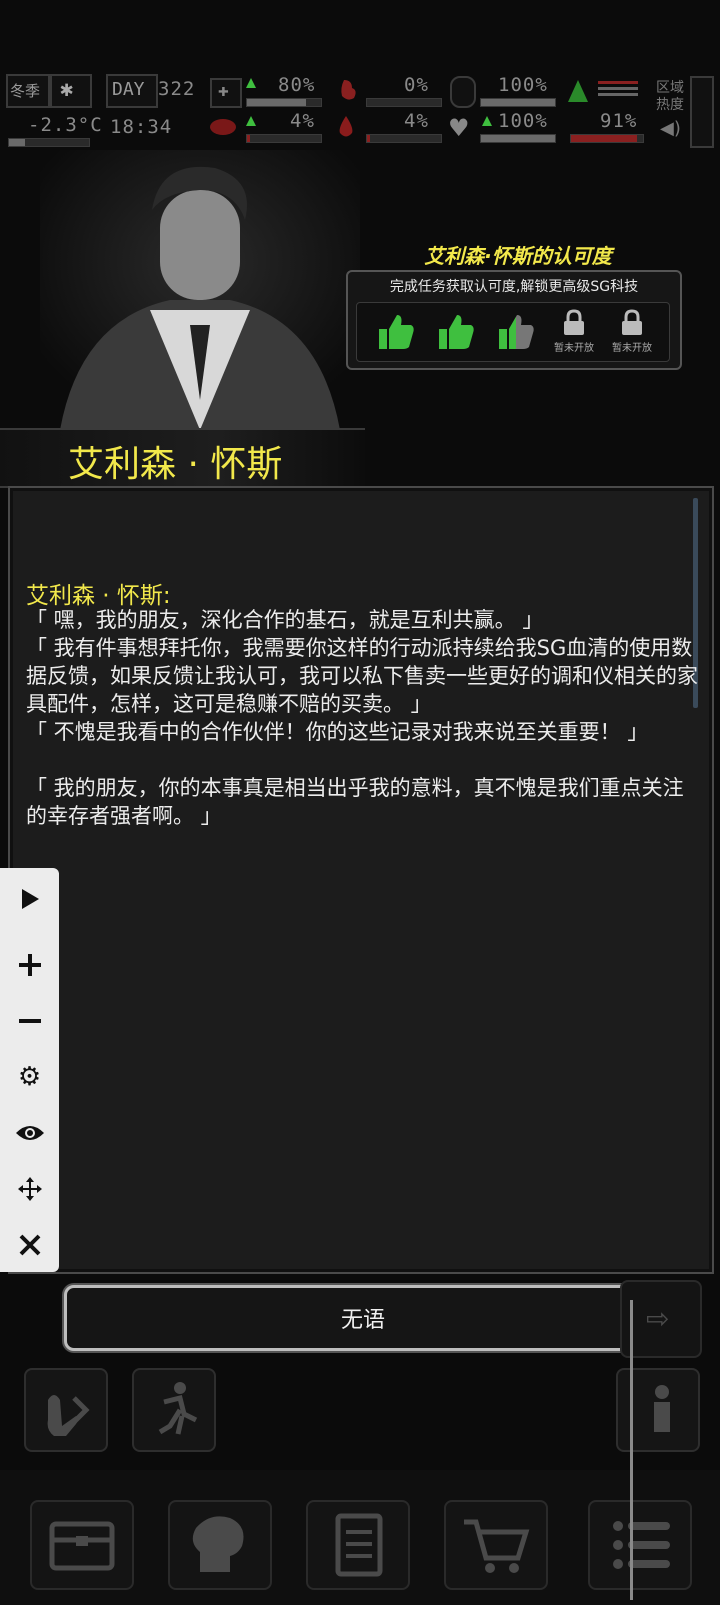 This screenshot has height=1605, width=720. I want to click on gear-icon: ⚙, so click(29, 1077).